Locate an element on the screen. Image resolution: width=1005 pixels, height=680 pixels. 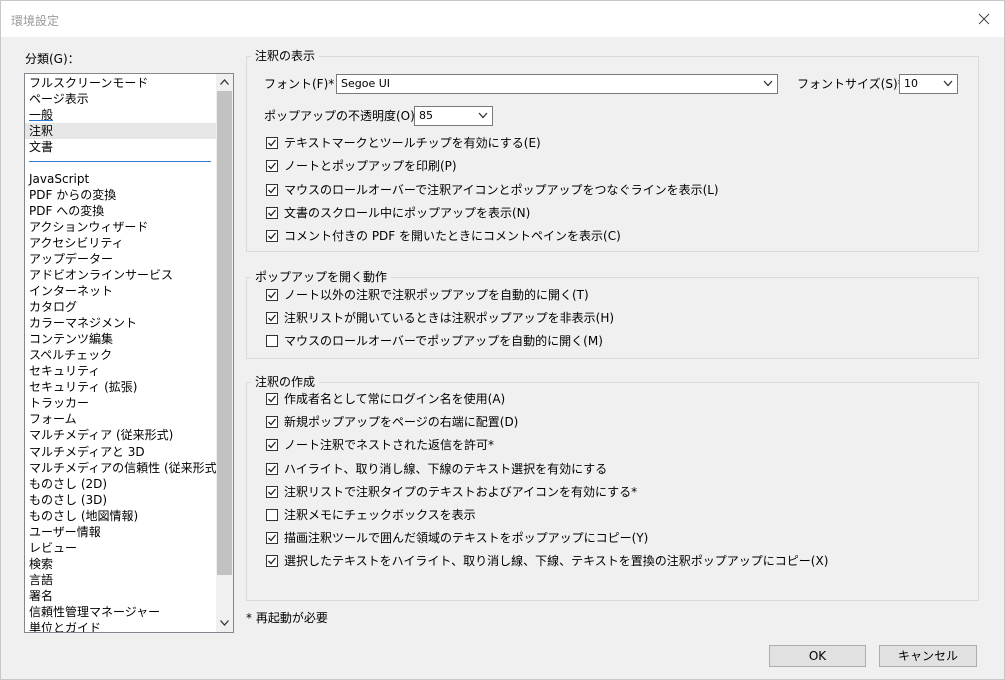
category-item: トラッカー is located at coordinates (123, 403).